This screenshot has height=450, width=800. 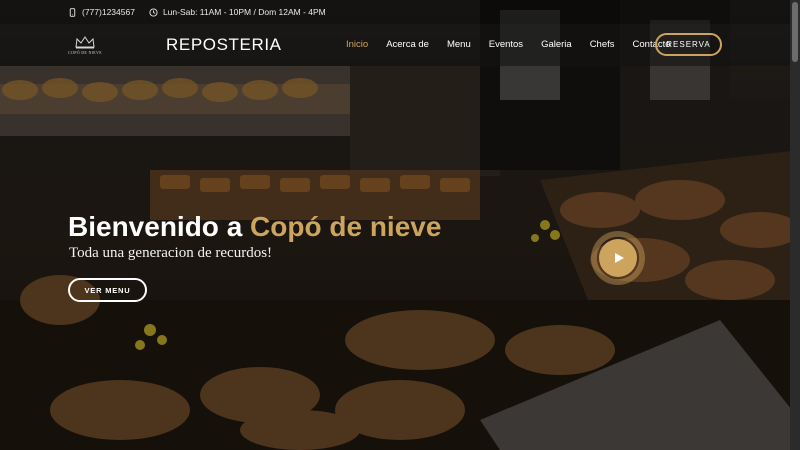 I want to click on play-button-circle, so click(x=618, y=258).